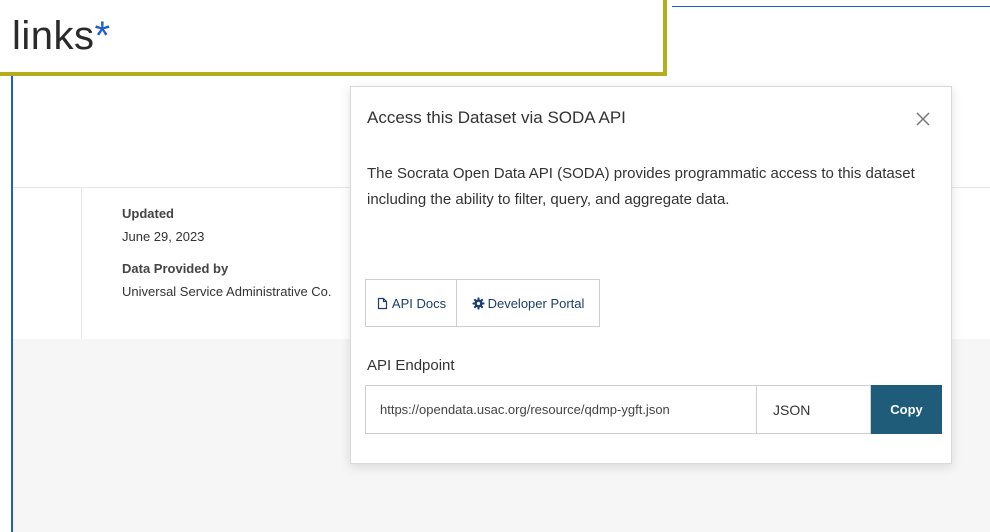 This screenshot has width=990, height=532. I want to click on frame-left-line, so click(12, 304).